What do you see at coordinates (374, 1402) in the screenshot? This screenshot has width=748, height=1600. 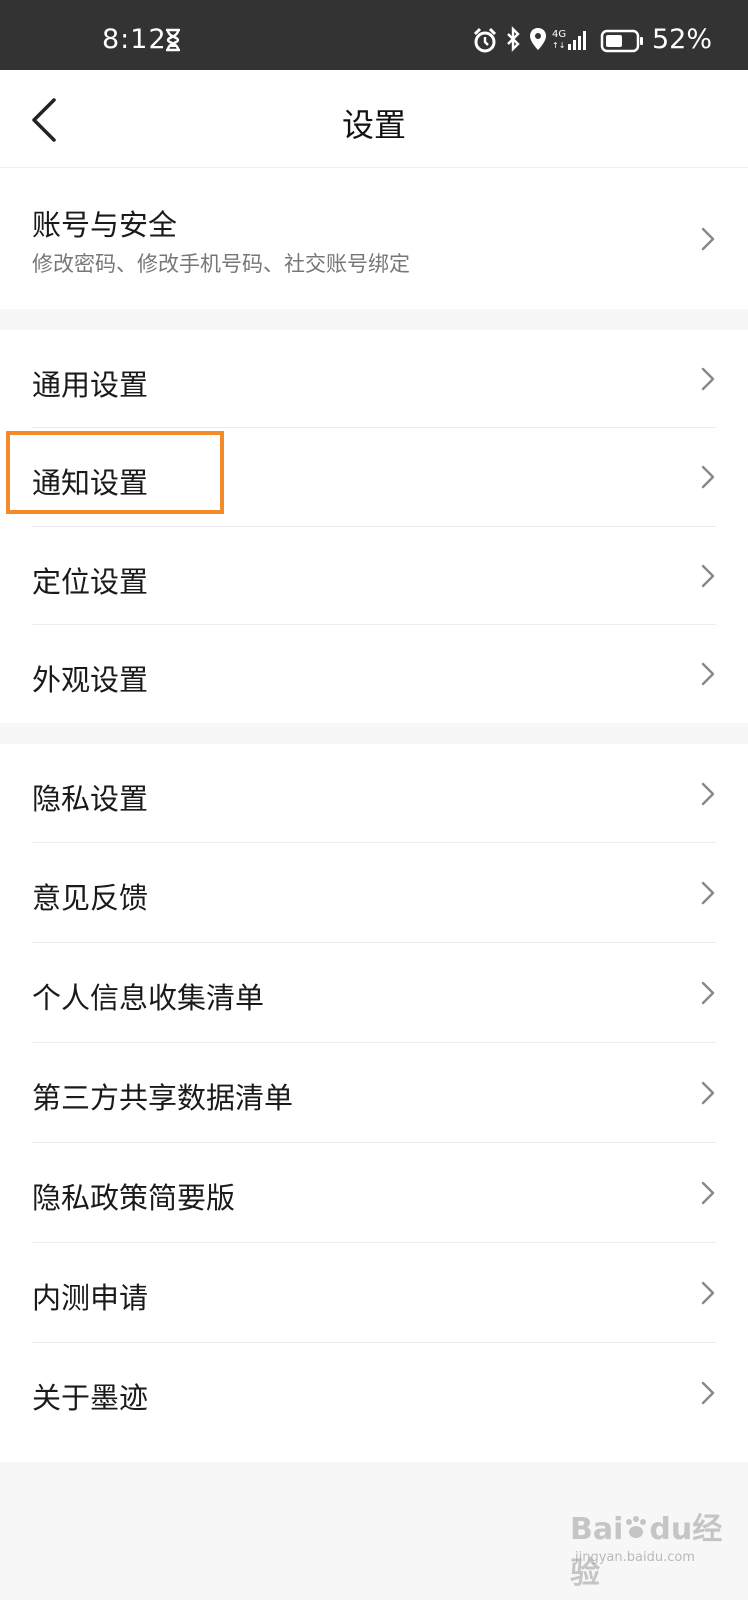 I see `settings-item-about: 关于墨迹` at bounding box center [374, 1402].